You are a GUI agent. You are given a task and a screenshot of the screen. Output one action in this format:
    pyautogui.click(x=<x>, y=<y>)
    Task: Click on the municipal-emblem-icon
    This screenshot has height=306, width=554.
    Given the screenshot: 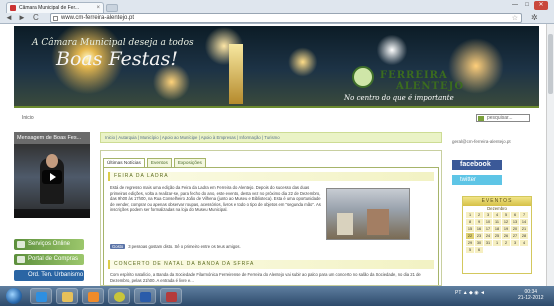 What is the action you would take?
    pyautogui.click(x=363, y=77)
    